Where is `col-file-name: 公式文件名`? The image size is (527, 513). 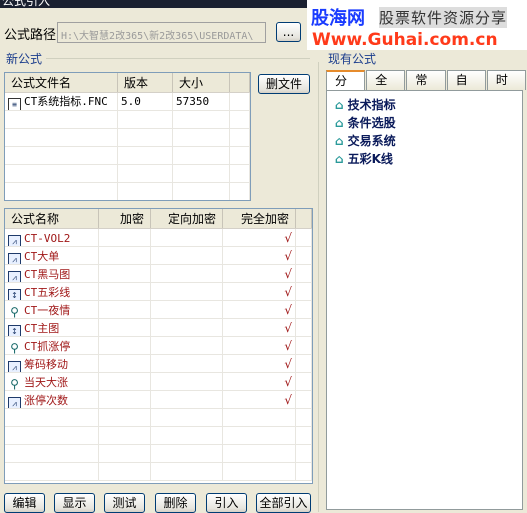
col-file-name: 公式文件名 is located at coordinates (61, 82).